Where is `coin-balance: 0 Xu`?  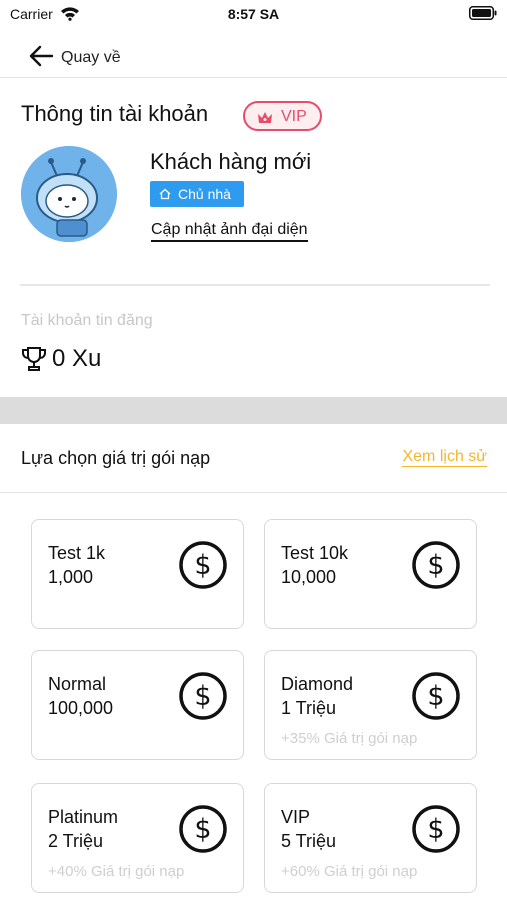
coin-balance: 0 Xu is located at coordinates (77, 358).